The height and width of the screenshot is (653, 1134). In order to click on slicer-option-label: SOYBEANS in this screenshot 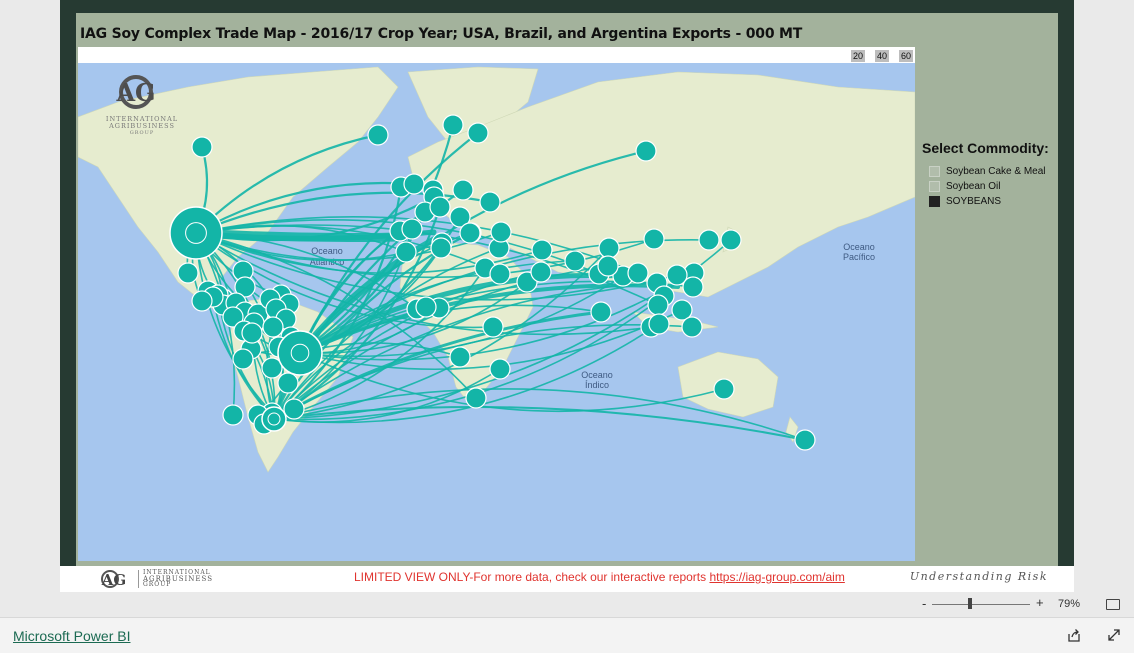, I will do `click(974, 201)`.